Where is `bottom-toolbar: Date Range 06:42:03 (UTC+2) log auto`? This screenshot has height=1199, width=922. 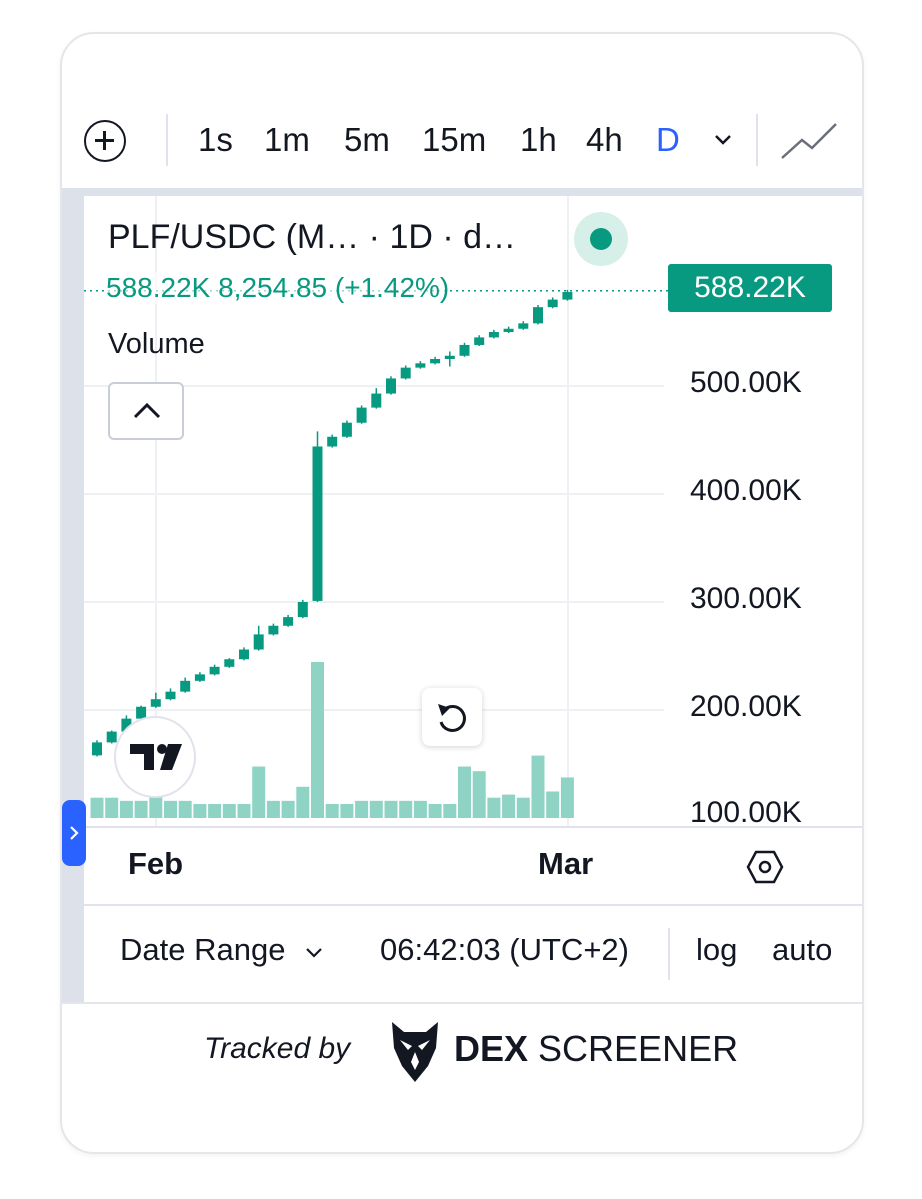 bottom-toolbar: Date Range 06:42:03 (UTC+2) log auto is located at coordinates (473, 954).